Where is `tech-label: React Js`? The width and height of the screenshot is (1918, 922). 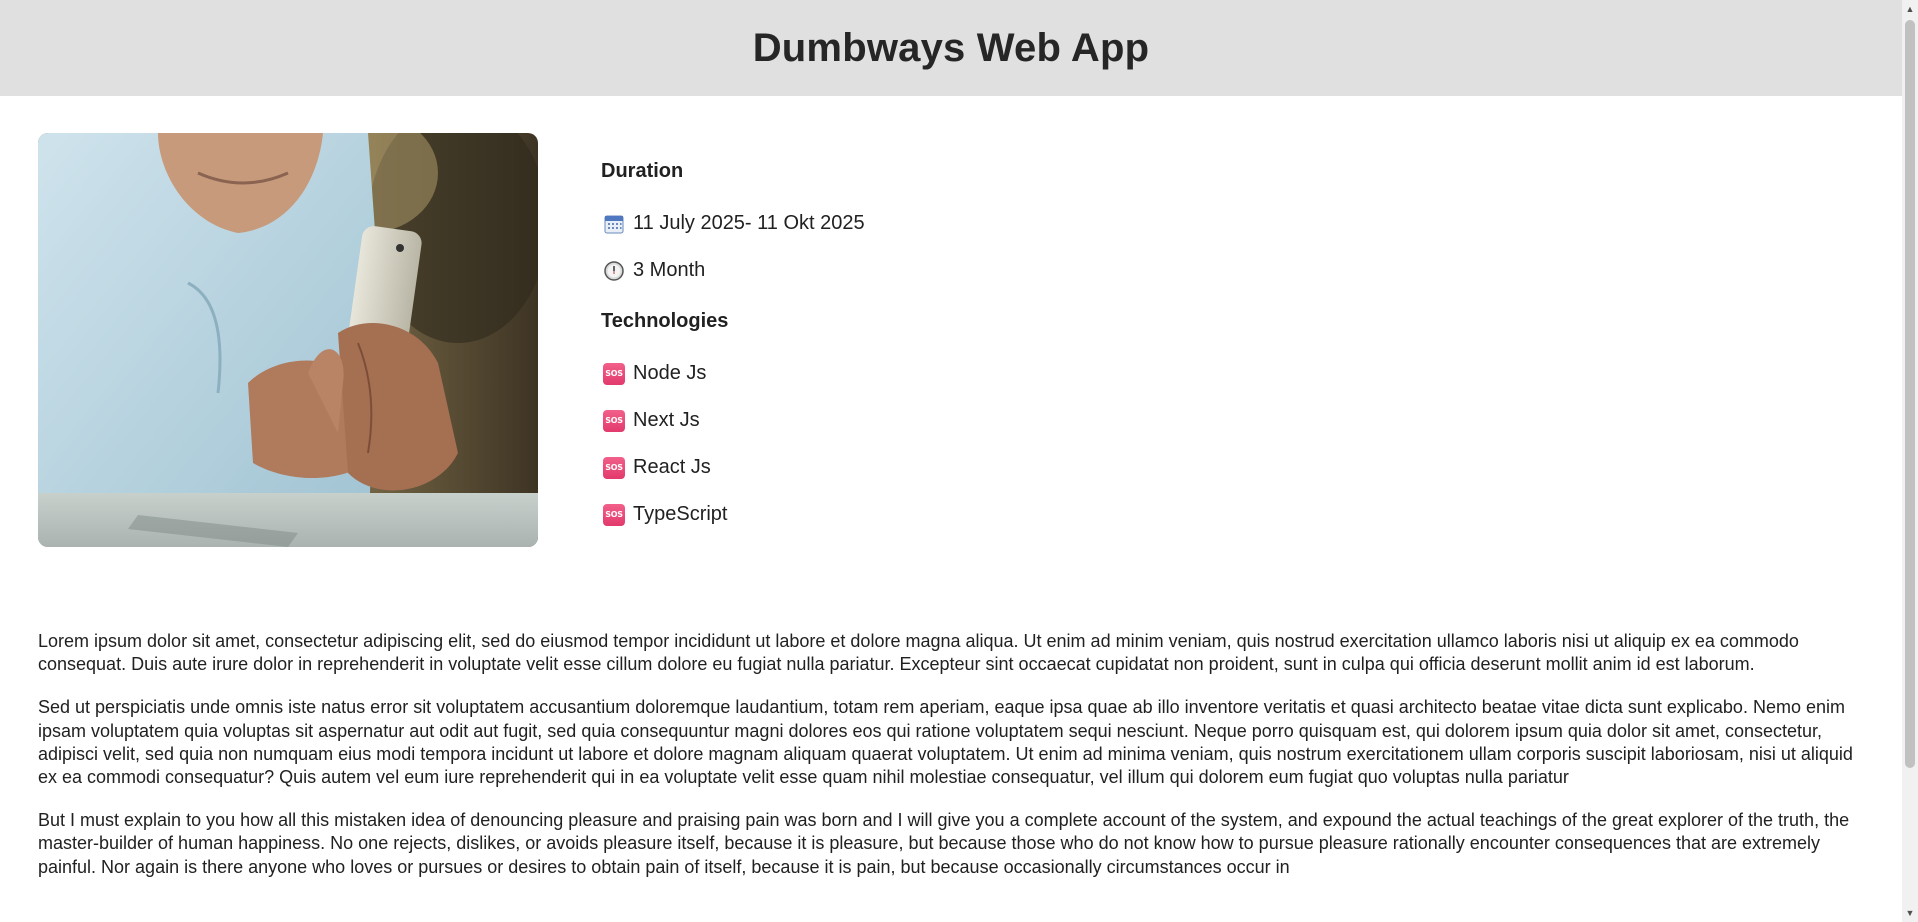
tech-label: React Js is located at coordinates (672, 467).